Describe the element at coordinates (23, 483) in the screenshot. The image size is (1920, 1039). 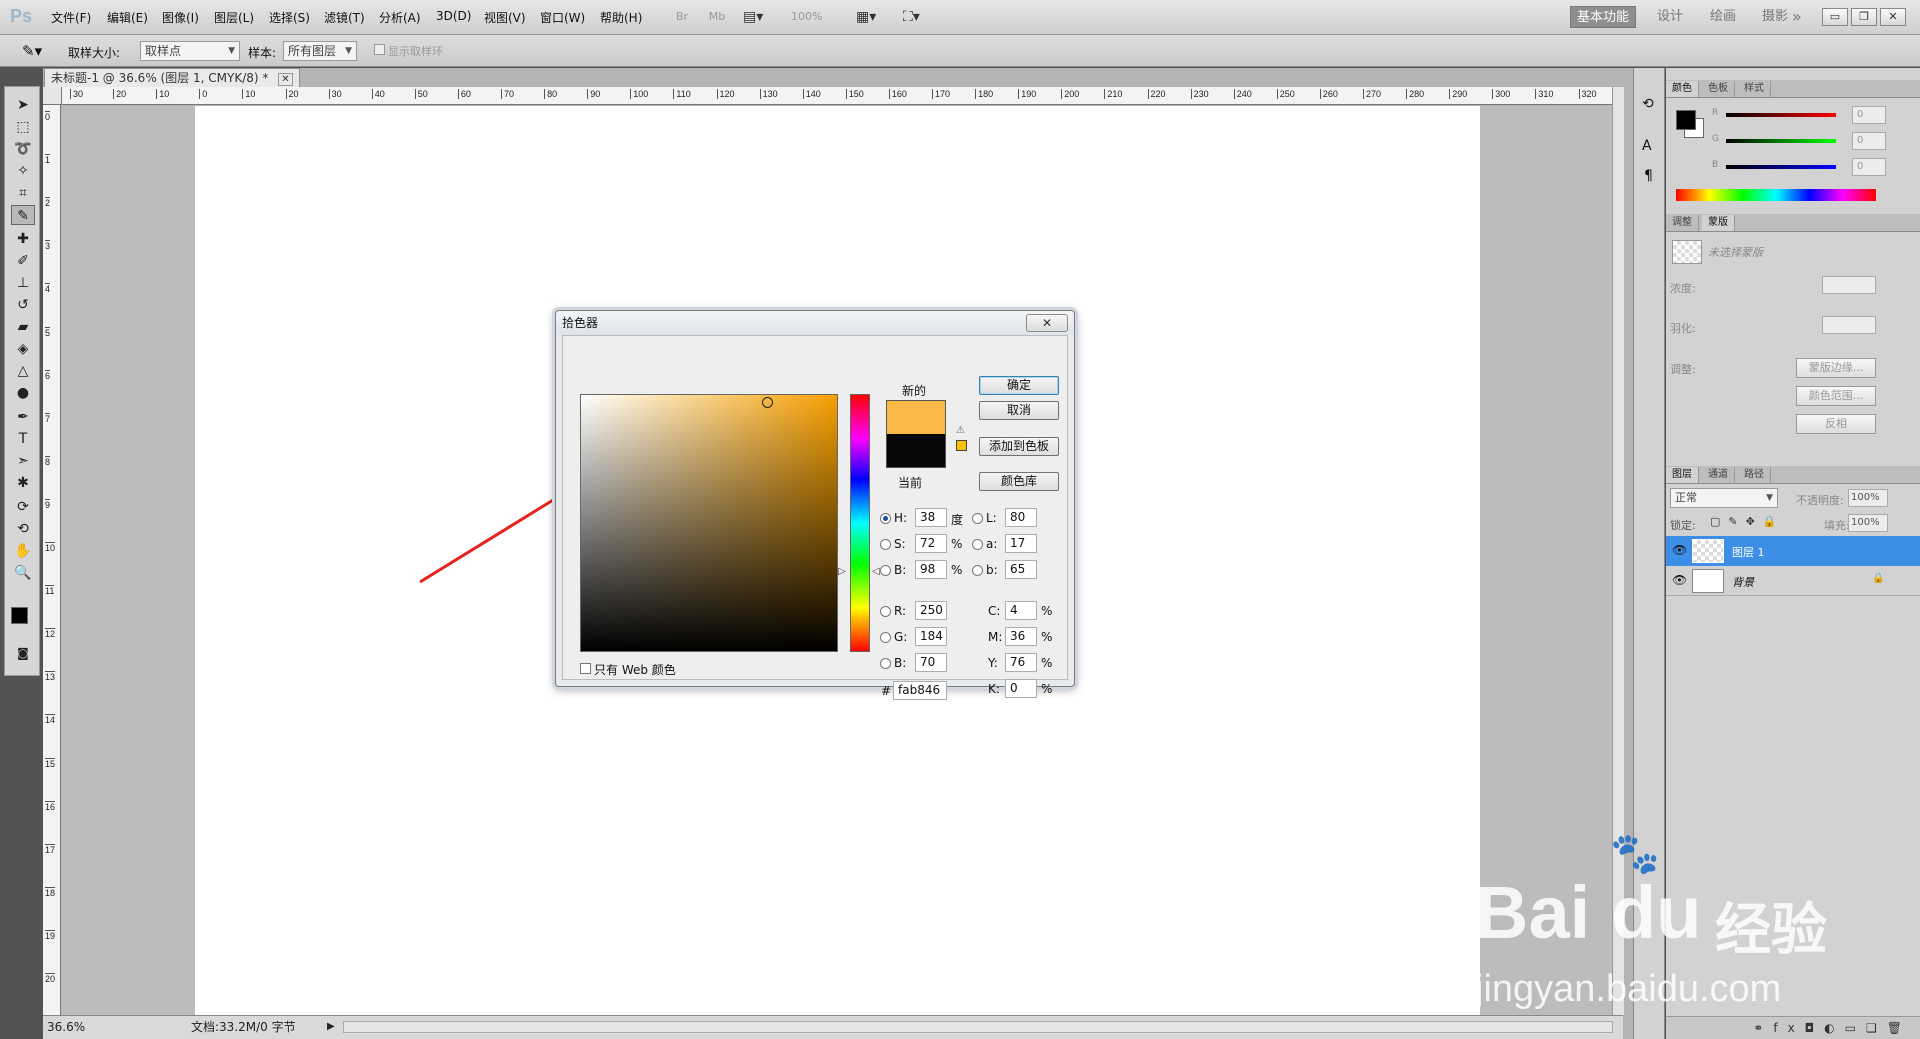
I see `shape-tool-icon: ✱` at that location.